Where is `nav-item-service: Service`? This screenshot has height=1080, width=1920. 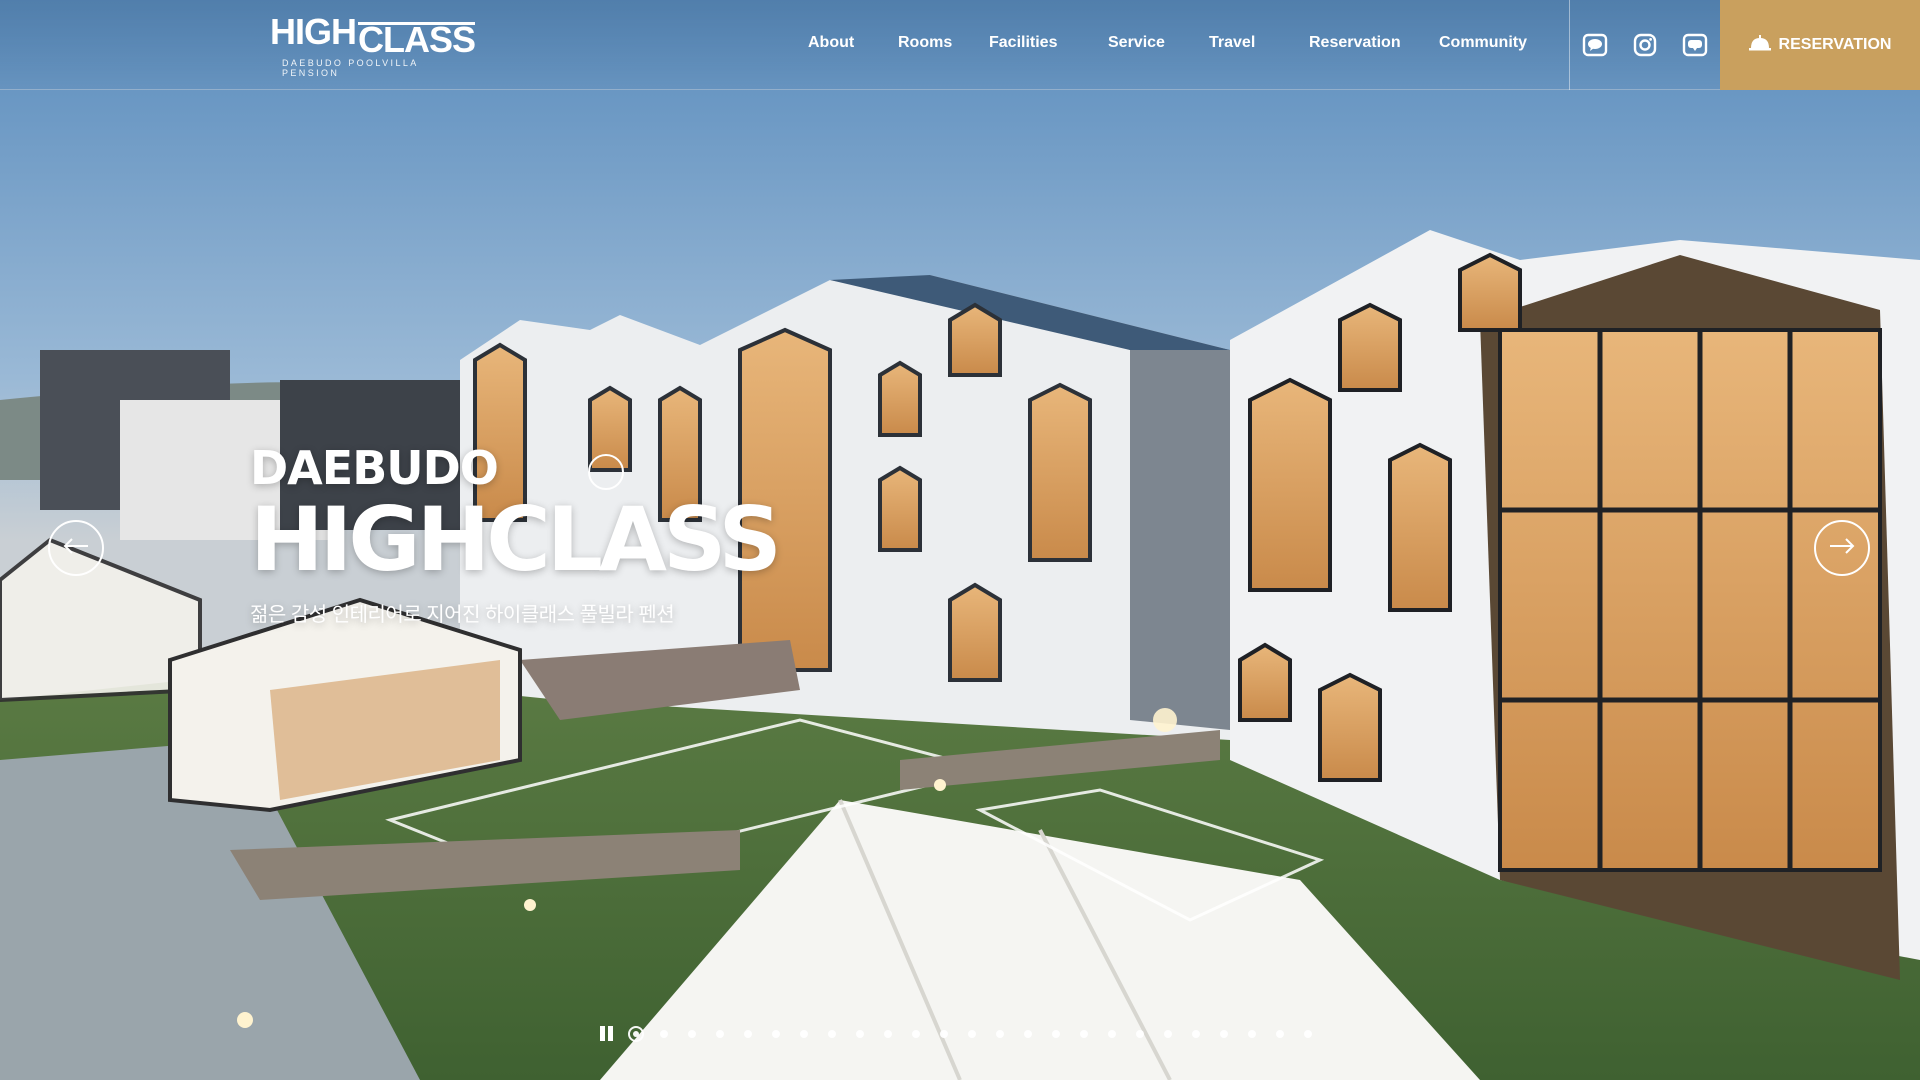 nav-item-service: Service is located at coordinates (1136, 43).